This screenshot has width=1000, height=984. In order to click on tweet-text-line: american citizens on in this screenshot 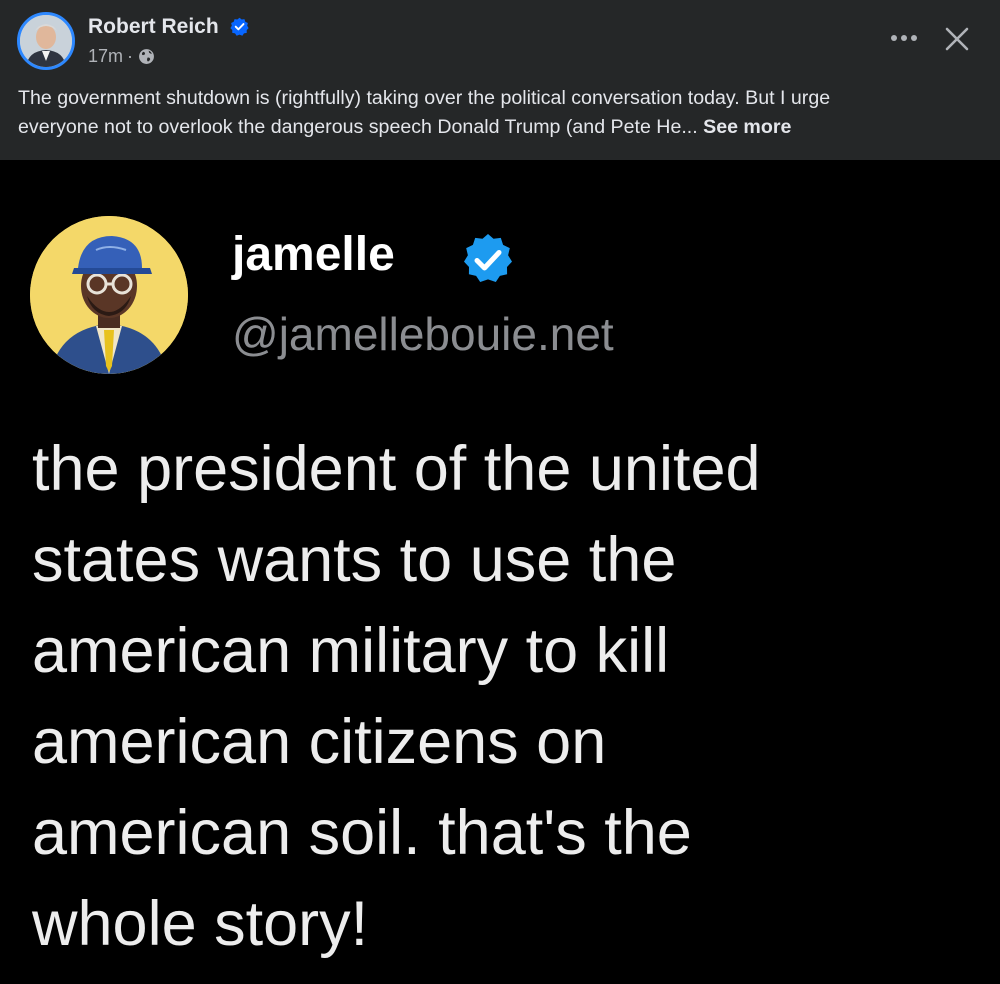, I will do `click(319, 742)`.